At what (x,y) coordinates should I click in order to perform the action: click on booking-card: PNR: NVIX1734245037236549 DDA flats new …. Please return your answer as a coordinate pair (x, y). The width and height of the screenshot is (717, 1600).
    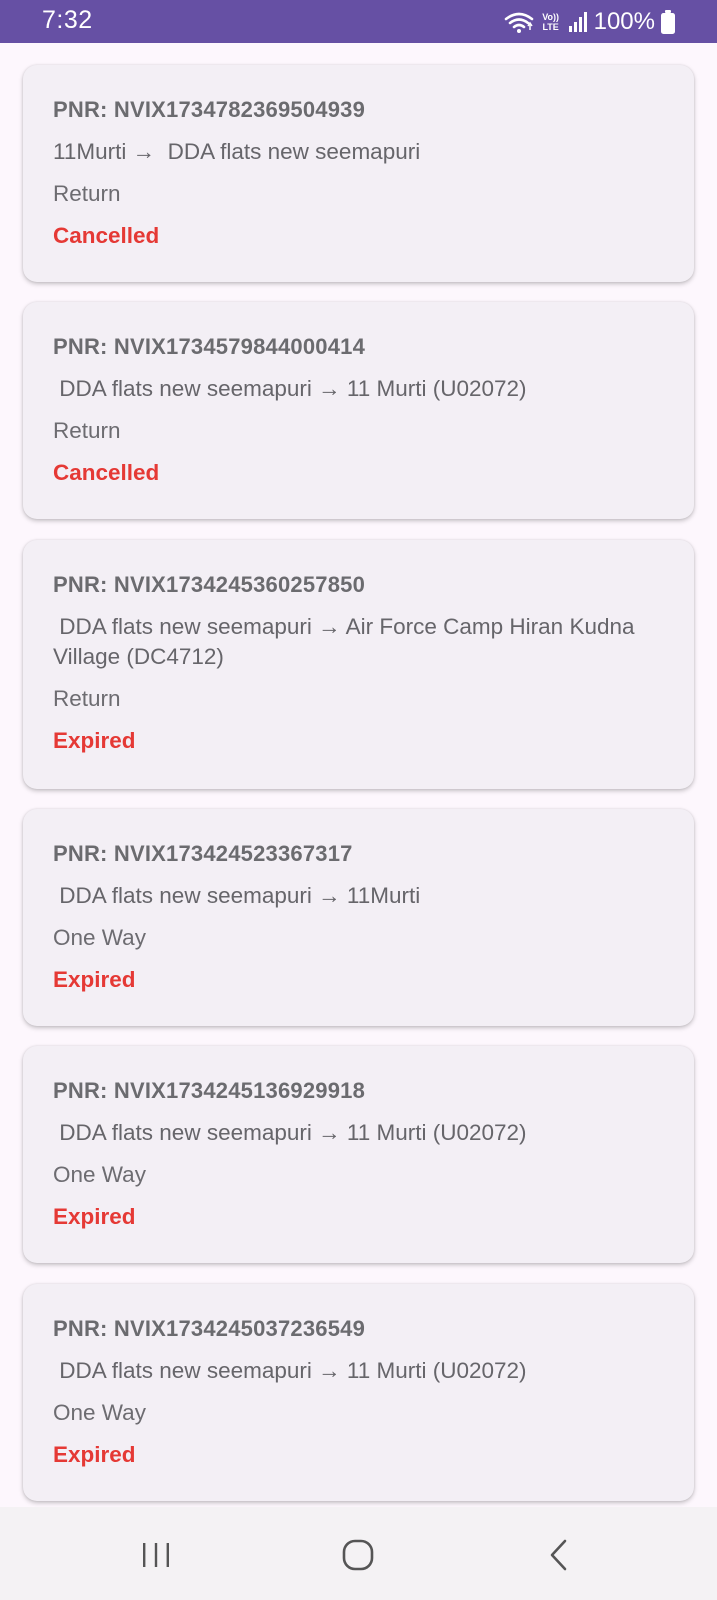
    Looking at the image, I should click on (358, 1392).